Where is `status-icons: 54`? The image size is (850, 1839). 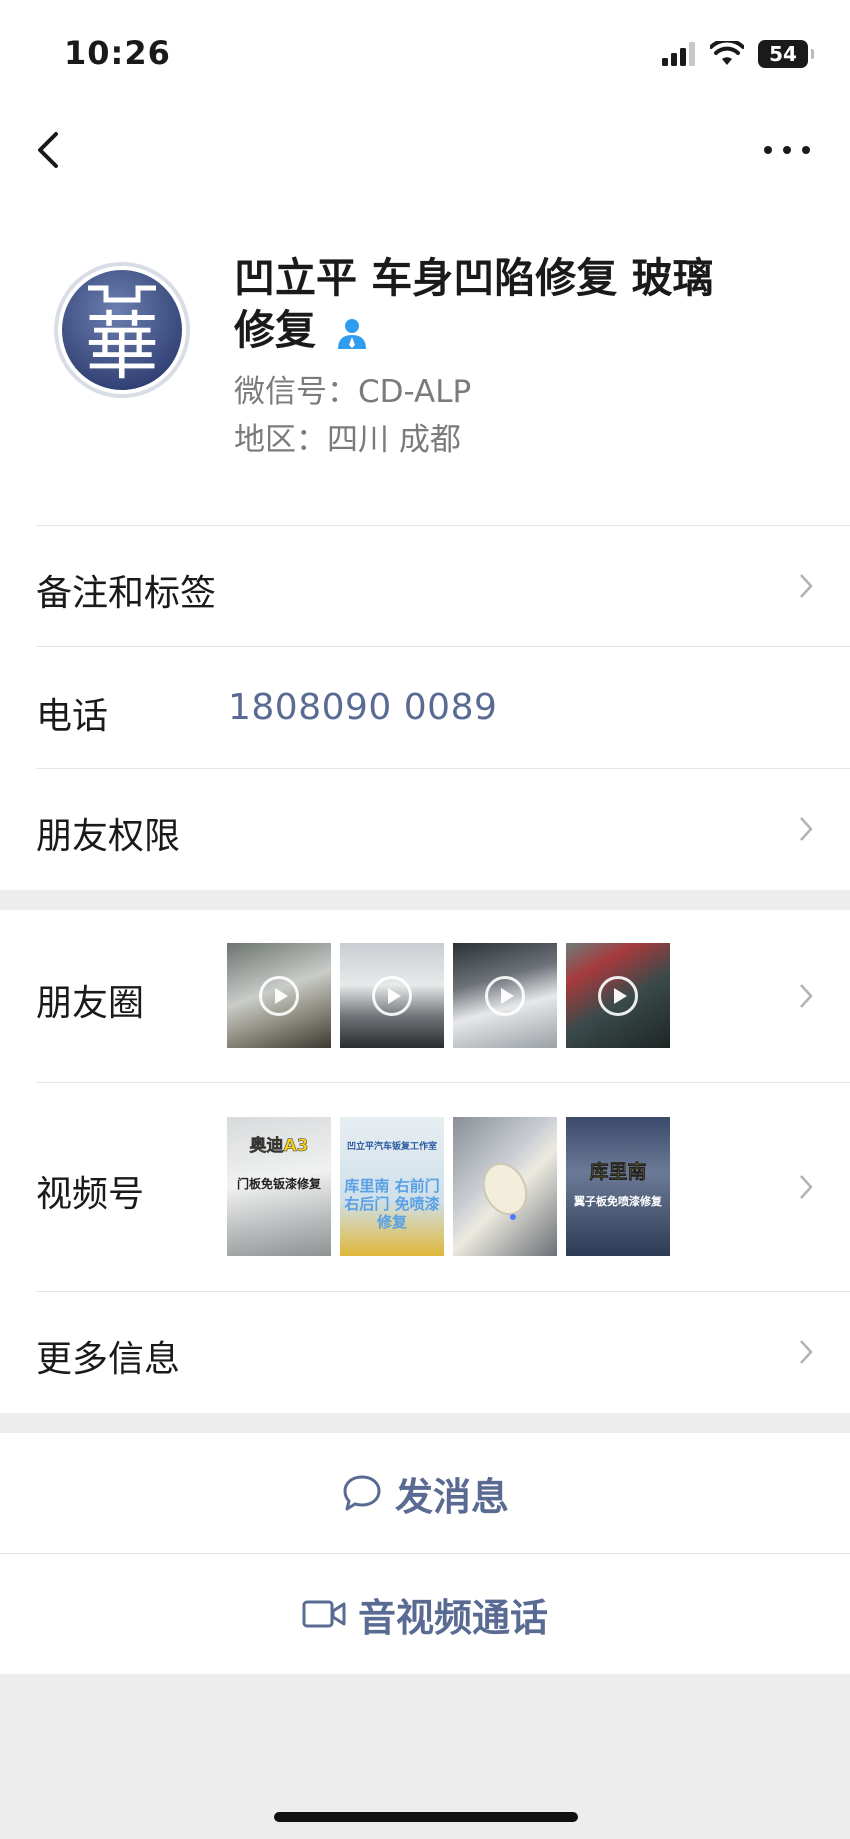 status-icons: 54 is located at coordinates (738, 54).